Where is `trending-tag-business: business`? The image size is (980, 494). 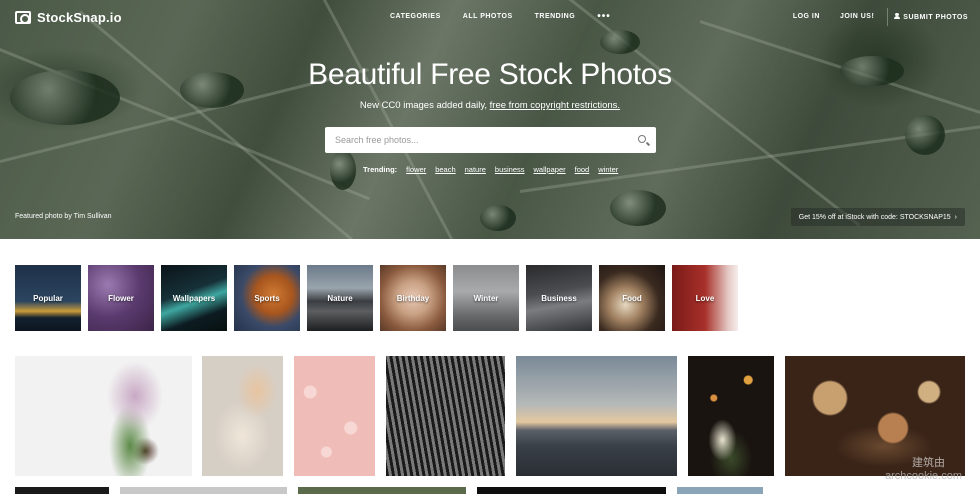
trending-tag-business: business is located at coordinates (510, 169).